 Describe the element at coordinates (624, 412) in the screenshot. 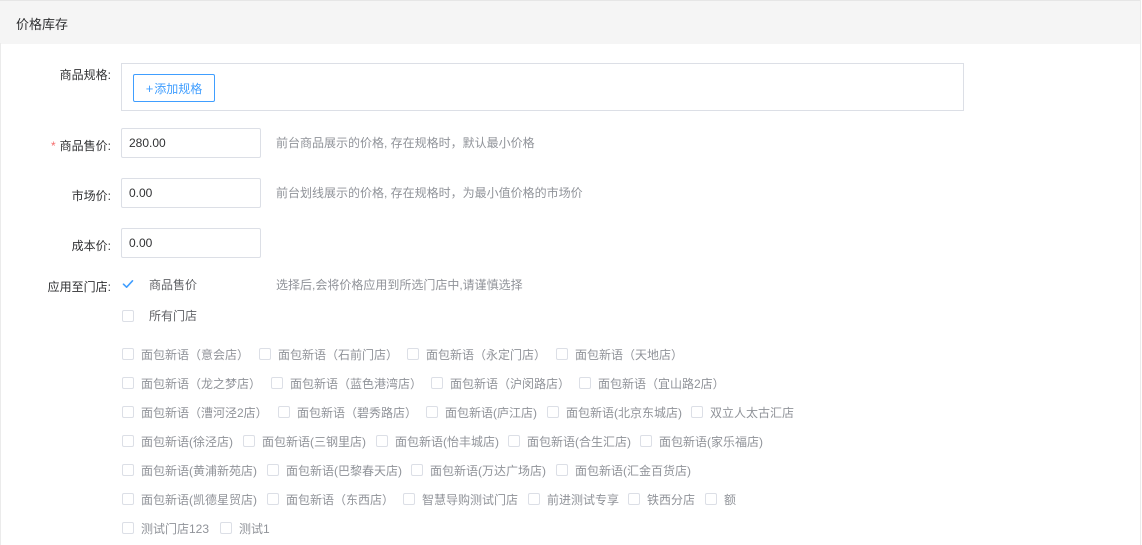

I see `store-name: 面包新语(北京东城店)` at that location.